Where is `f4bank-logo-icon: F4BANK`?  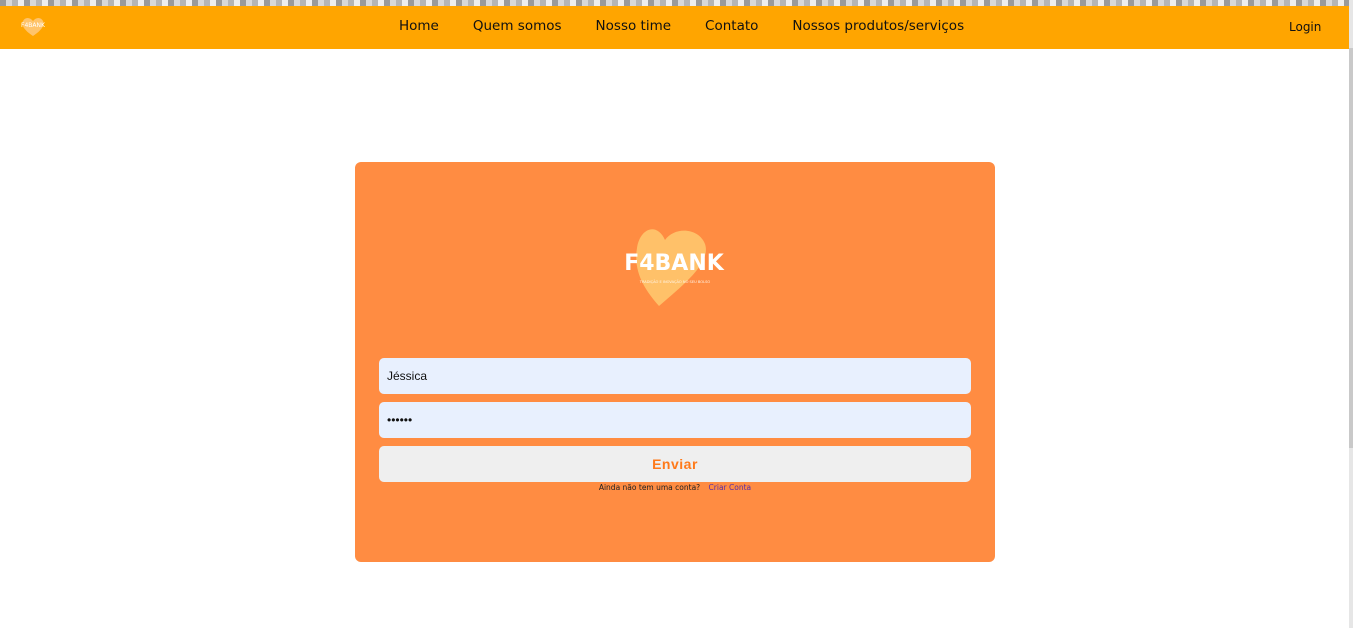
f4bank-logo-icon: F4BANK is located at coordinates (33, 26).